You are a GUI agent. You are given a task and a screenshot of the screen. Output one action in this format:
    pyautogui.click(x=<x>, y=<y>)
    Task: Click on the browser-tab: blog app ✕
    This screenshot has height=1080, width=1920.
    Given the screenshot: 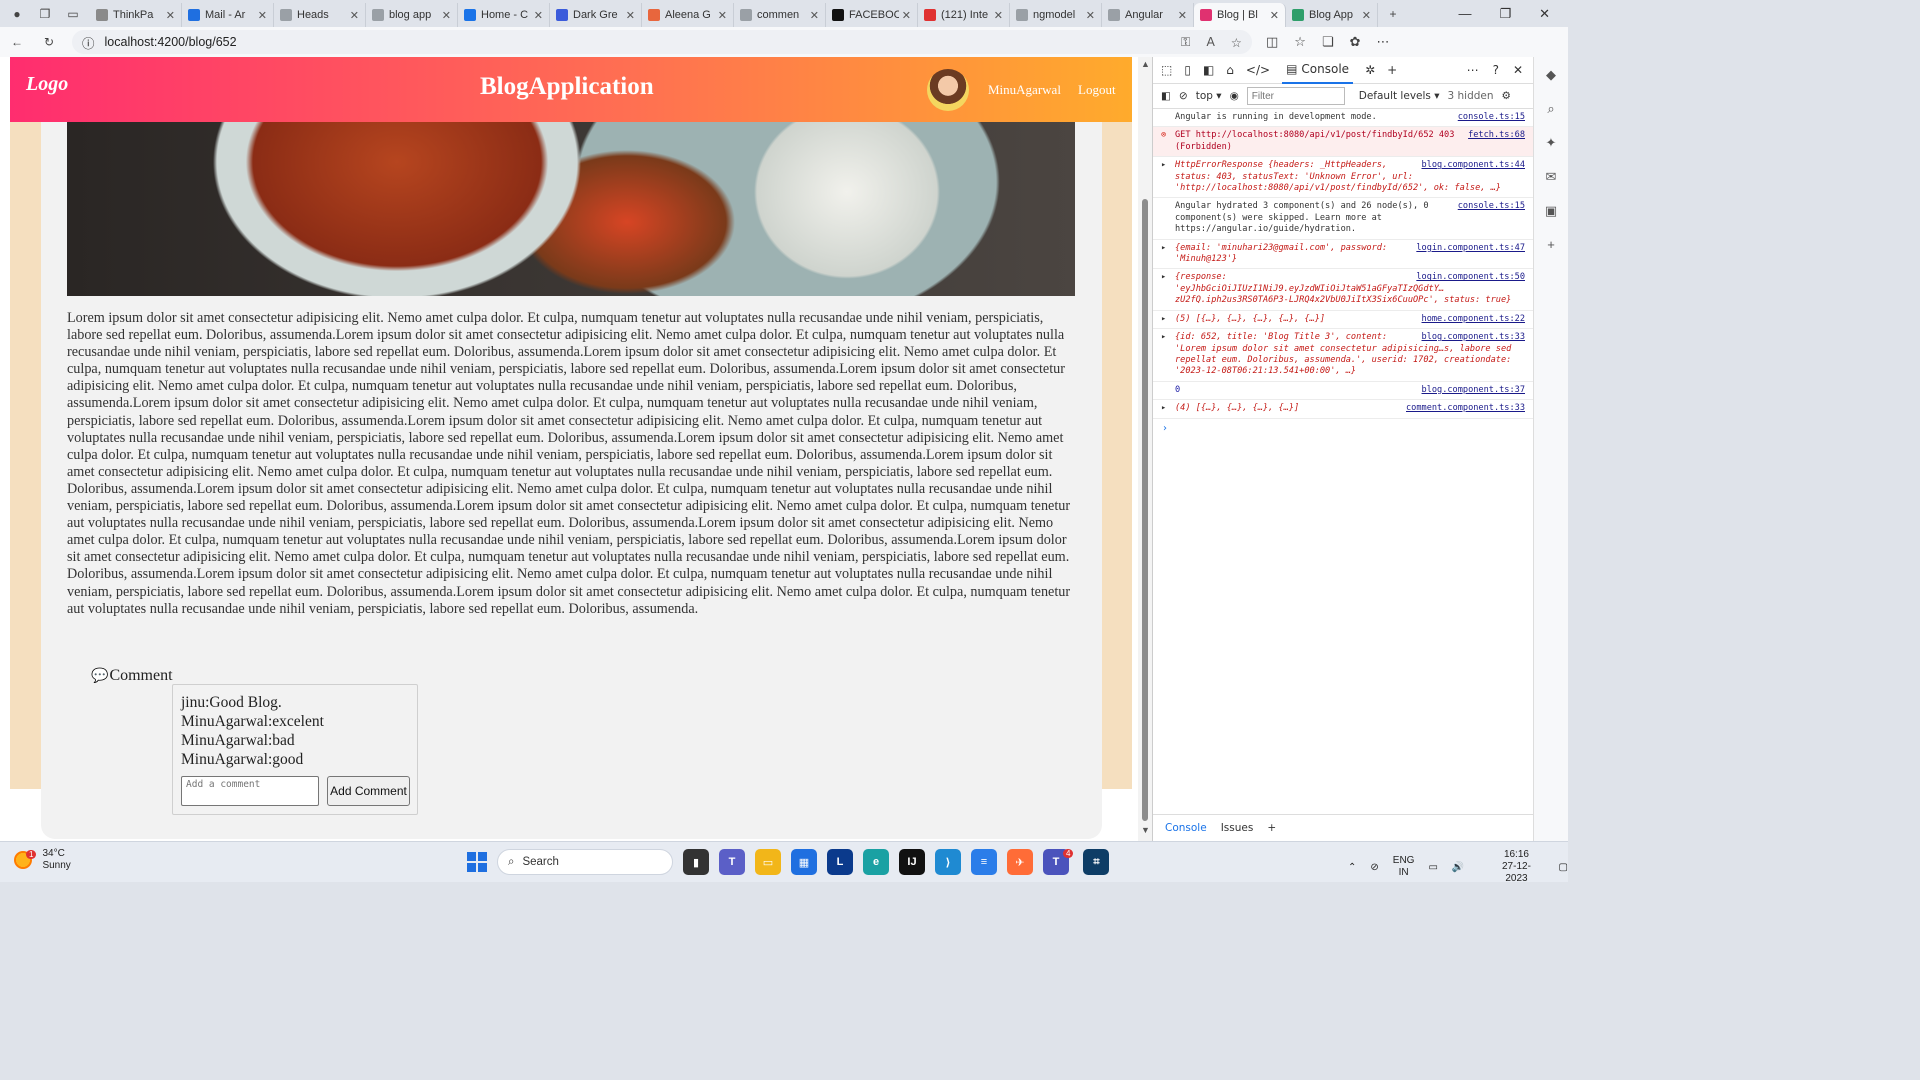 What is the action you would take?
    pyautogui.click(x=412, y=15)
    